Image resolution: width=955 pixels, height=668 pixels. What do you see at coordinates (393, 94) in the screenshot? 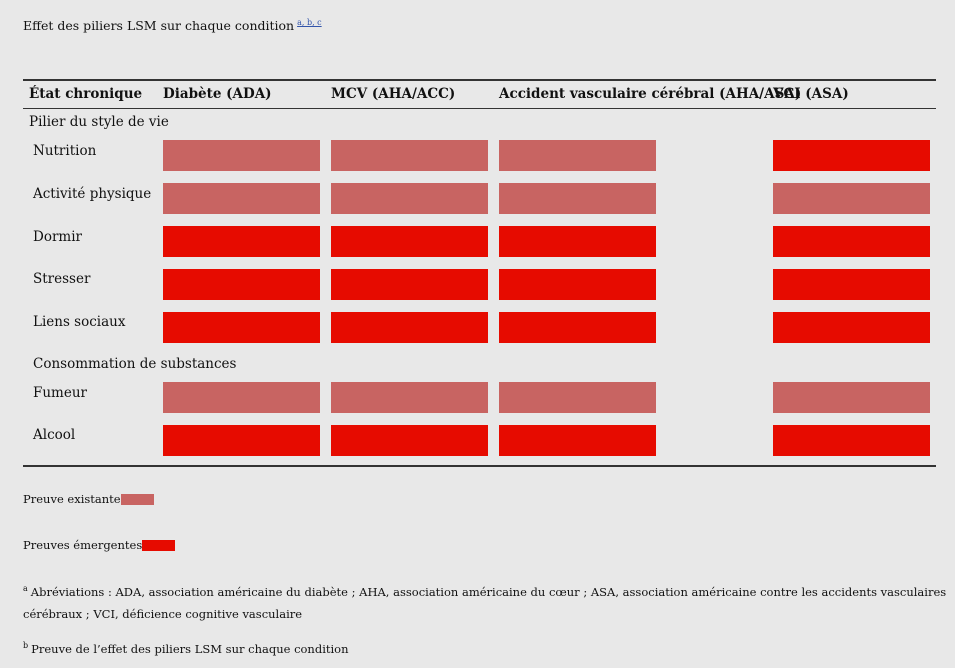
I see `header-cvd: MCV (AHA/ACC)` at bounding box center [393, 94].